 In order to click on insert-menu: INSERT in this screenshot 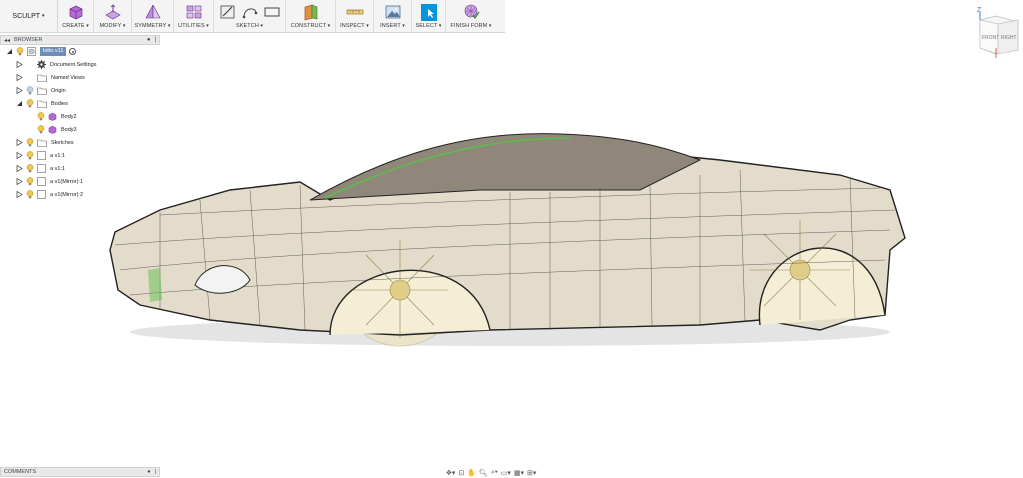, I will do `click(393, 16)`.